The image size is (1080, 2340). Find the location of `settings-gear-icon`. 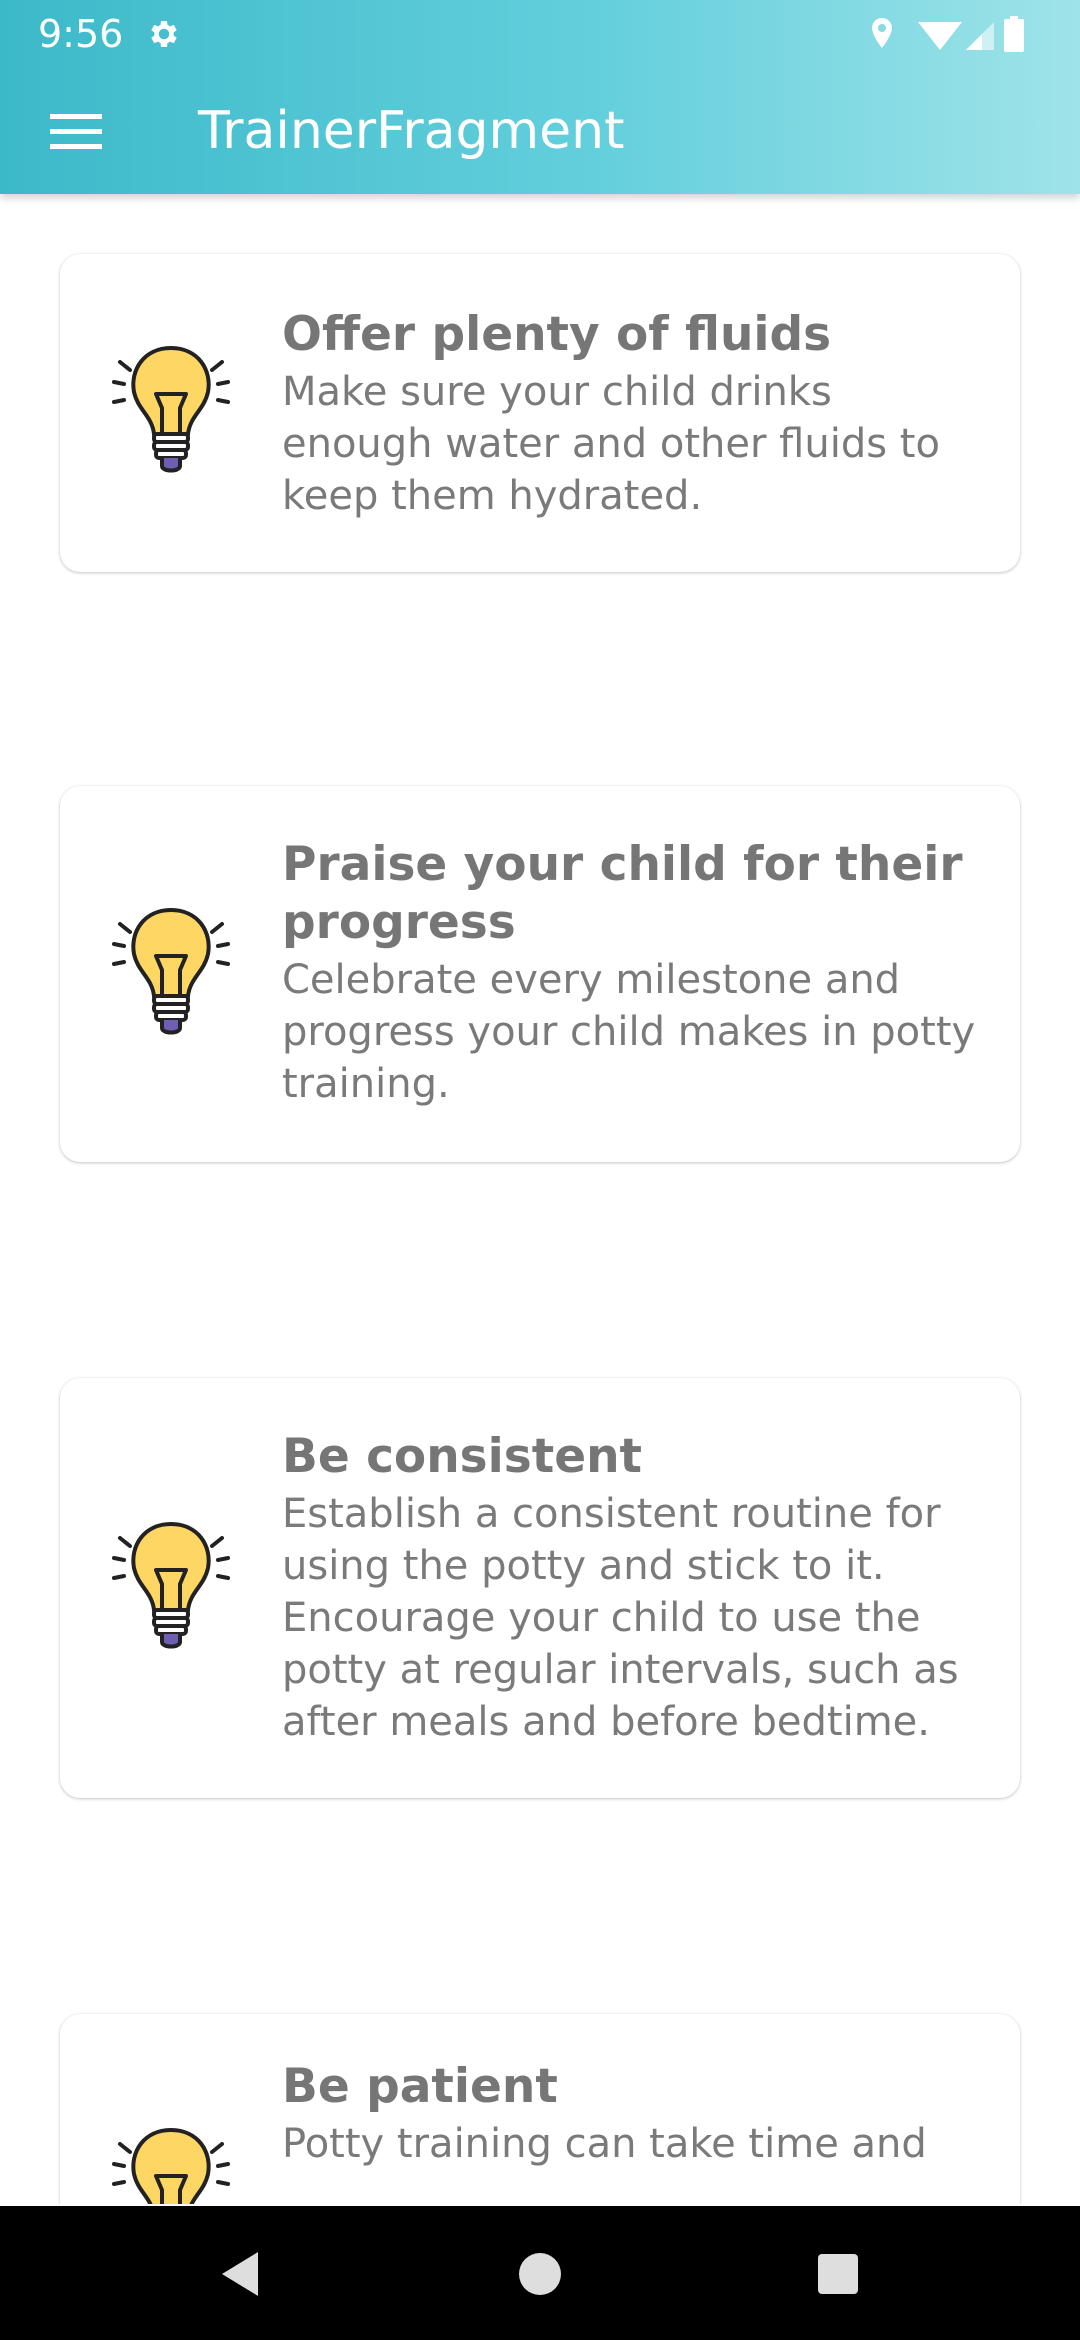

settings-gear-icon is located at coordinates (164, 34).